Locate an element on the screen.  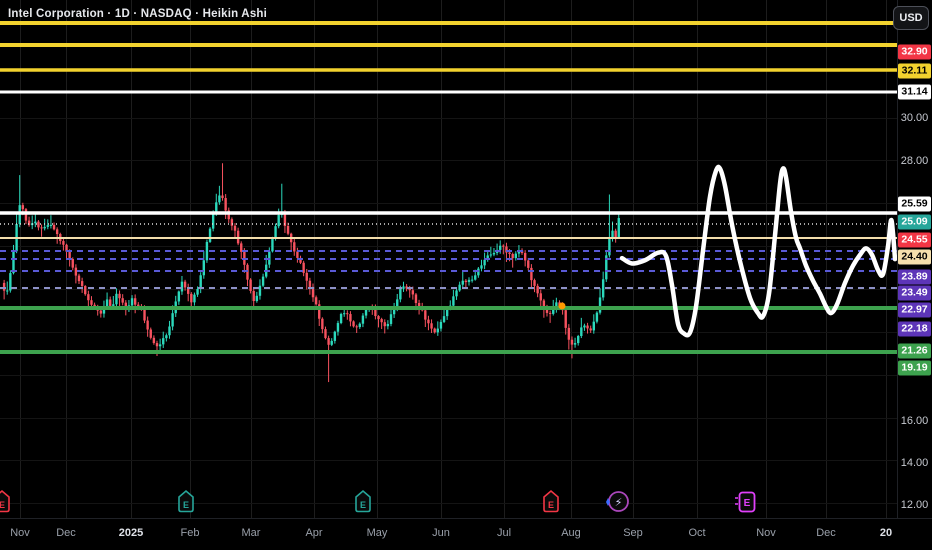
time-tick: Aug is located at coordinates (571, 533).